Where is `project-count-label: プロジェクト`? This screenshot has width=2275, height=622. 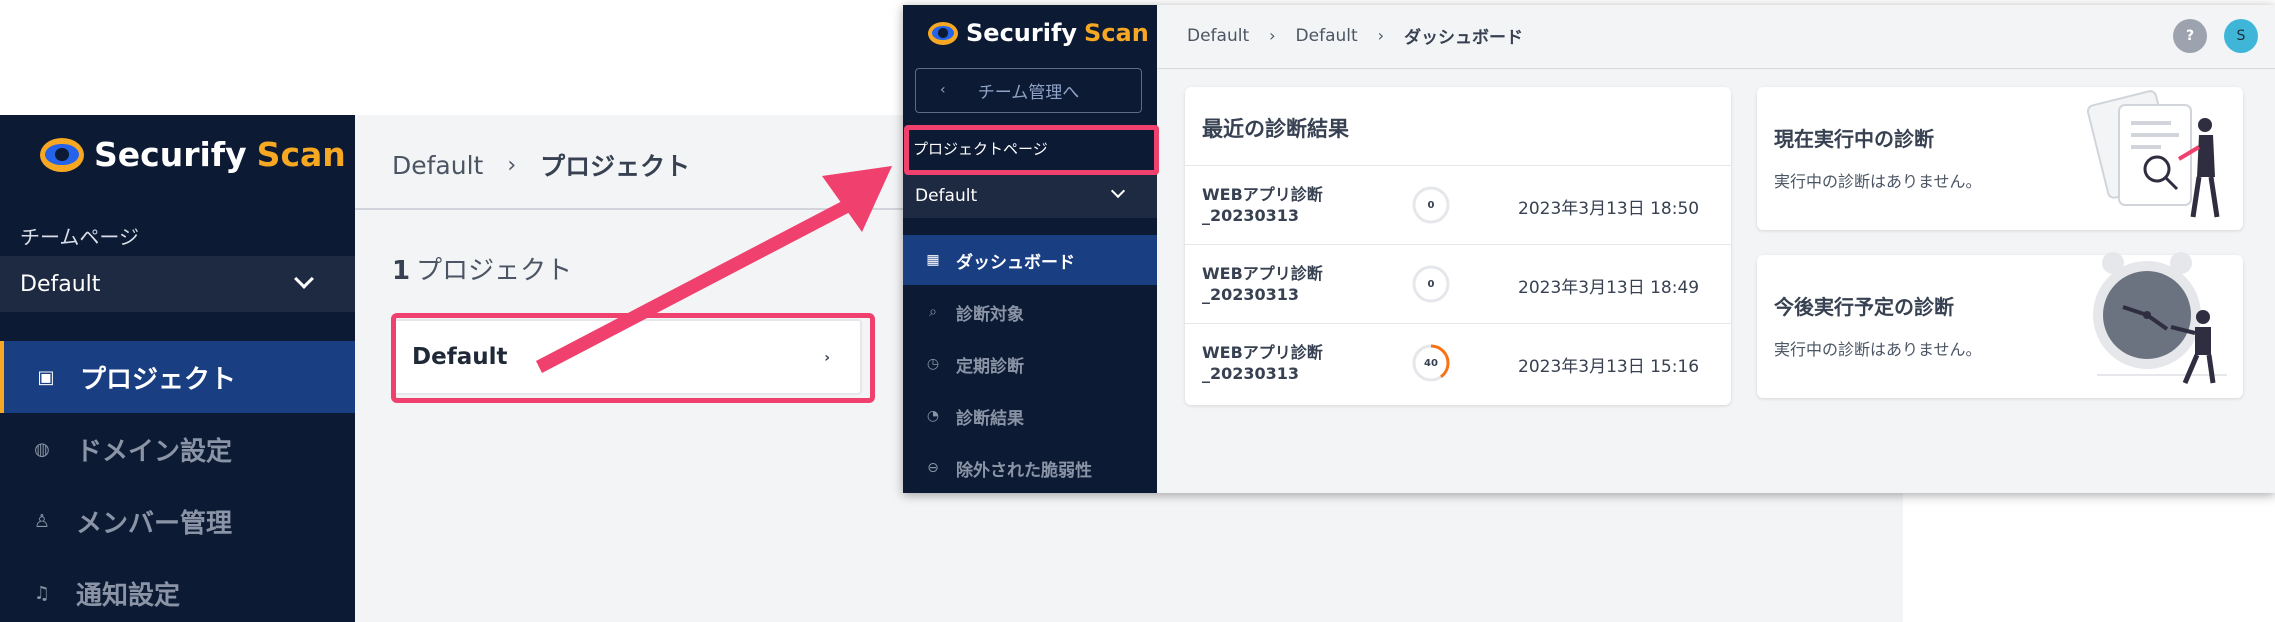 project-count-label: プロジェクト is located at coordinates (494, 271).